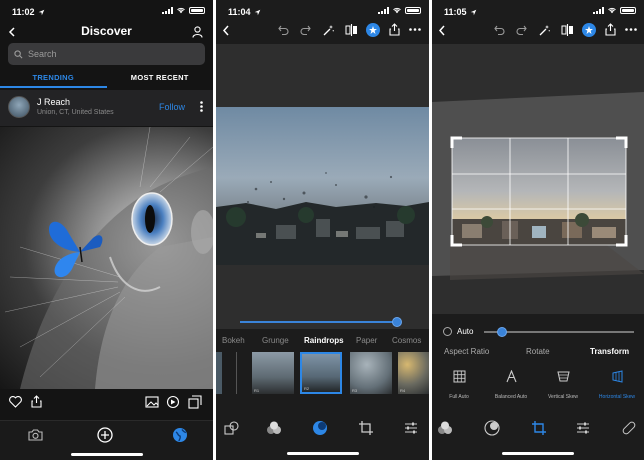 This screenshot has height=460, width=644. What do you see at coordinates (629, 428) in the screenshot?
I see `bandage-icon` at bounding box center [629, 428].